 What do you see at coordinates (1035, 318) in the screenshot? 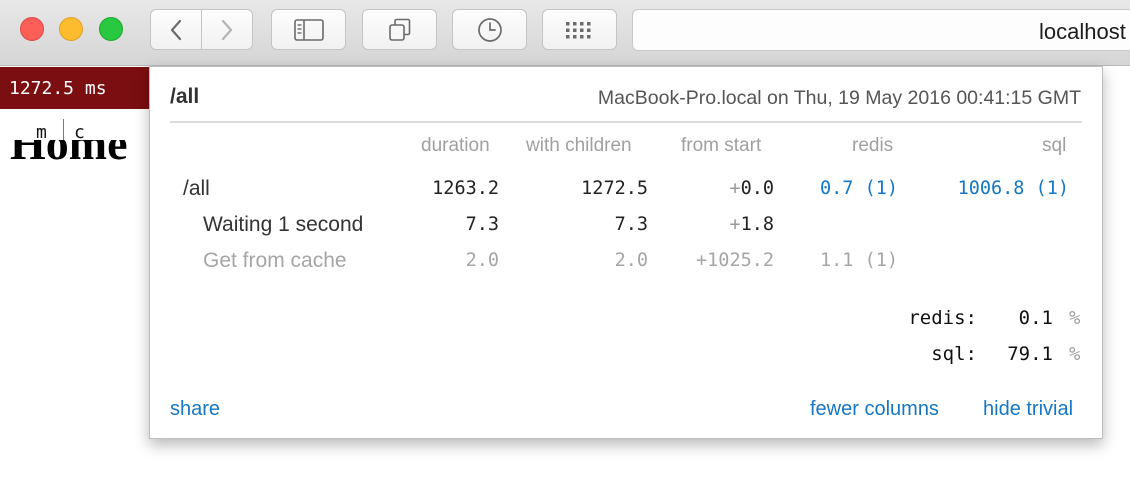
I see `summary-redis-value: 0.1` at bounding box center [1035, 318].